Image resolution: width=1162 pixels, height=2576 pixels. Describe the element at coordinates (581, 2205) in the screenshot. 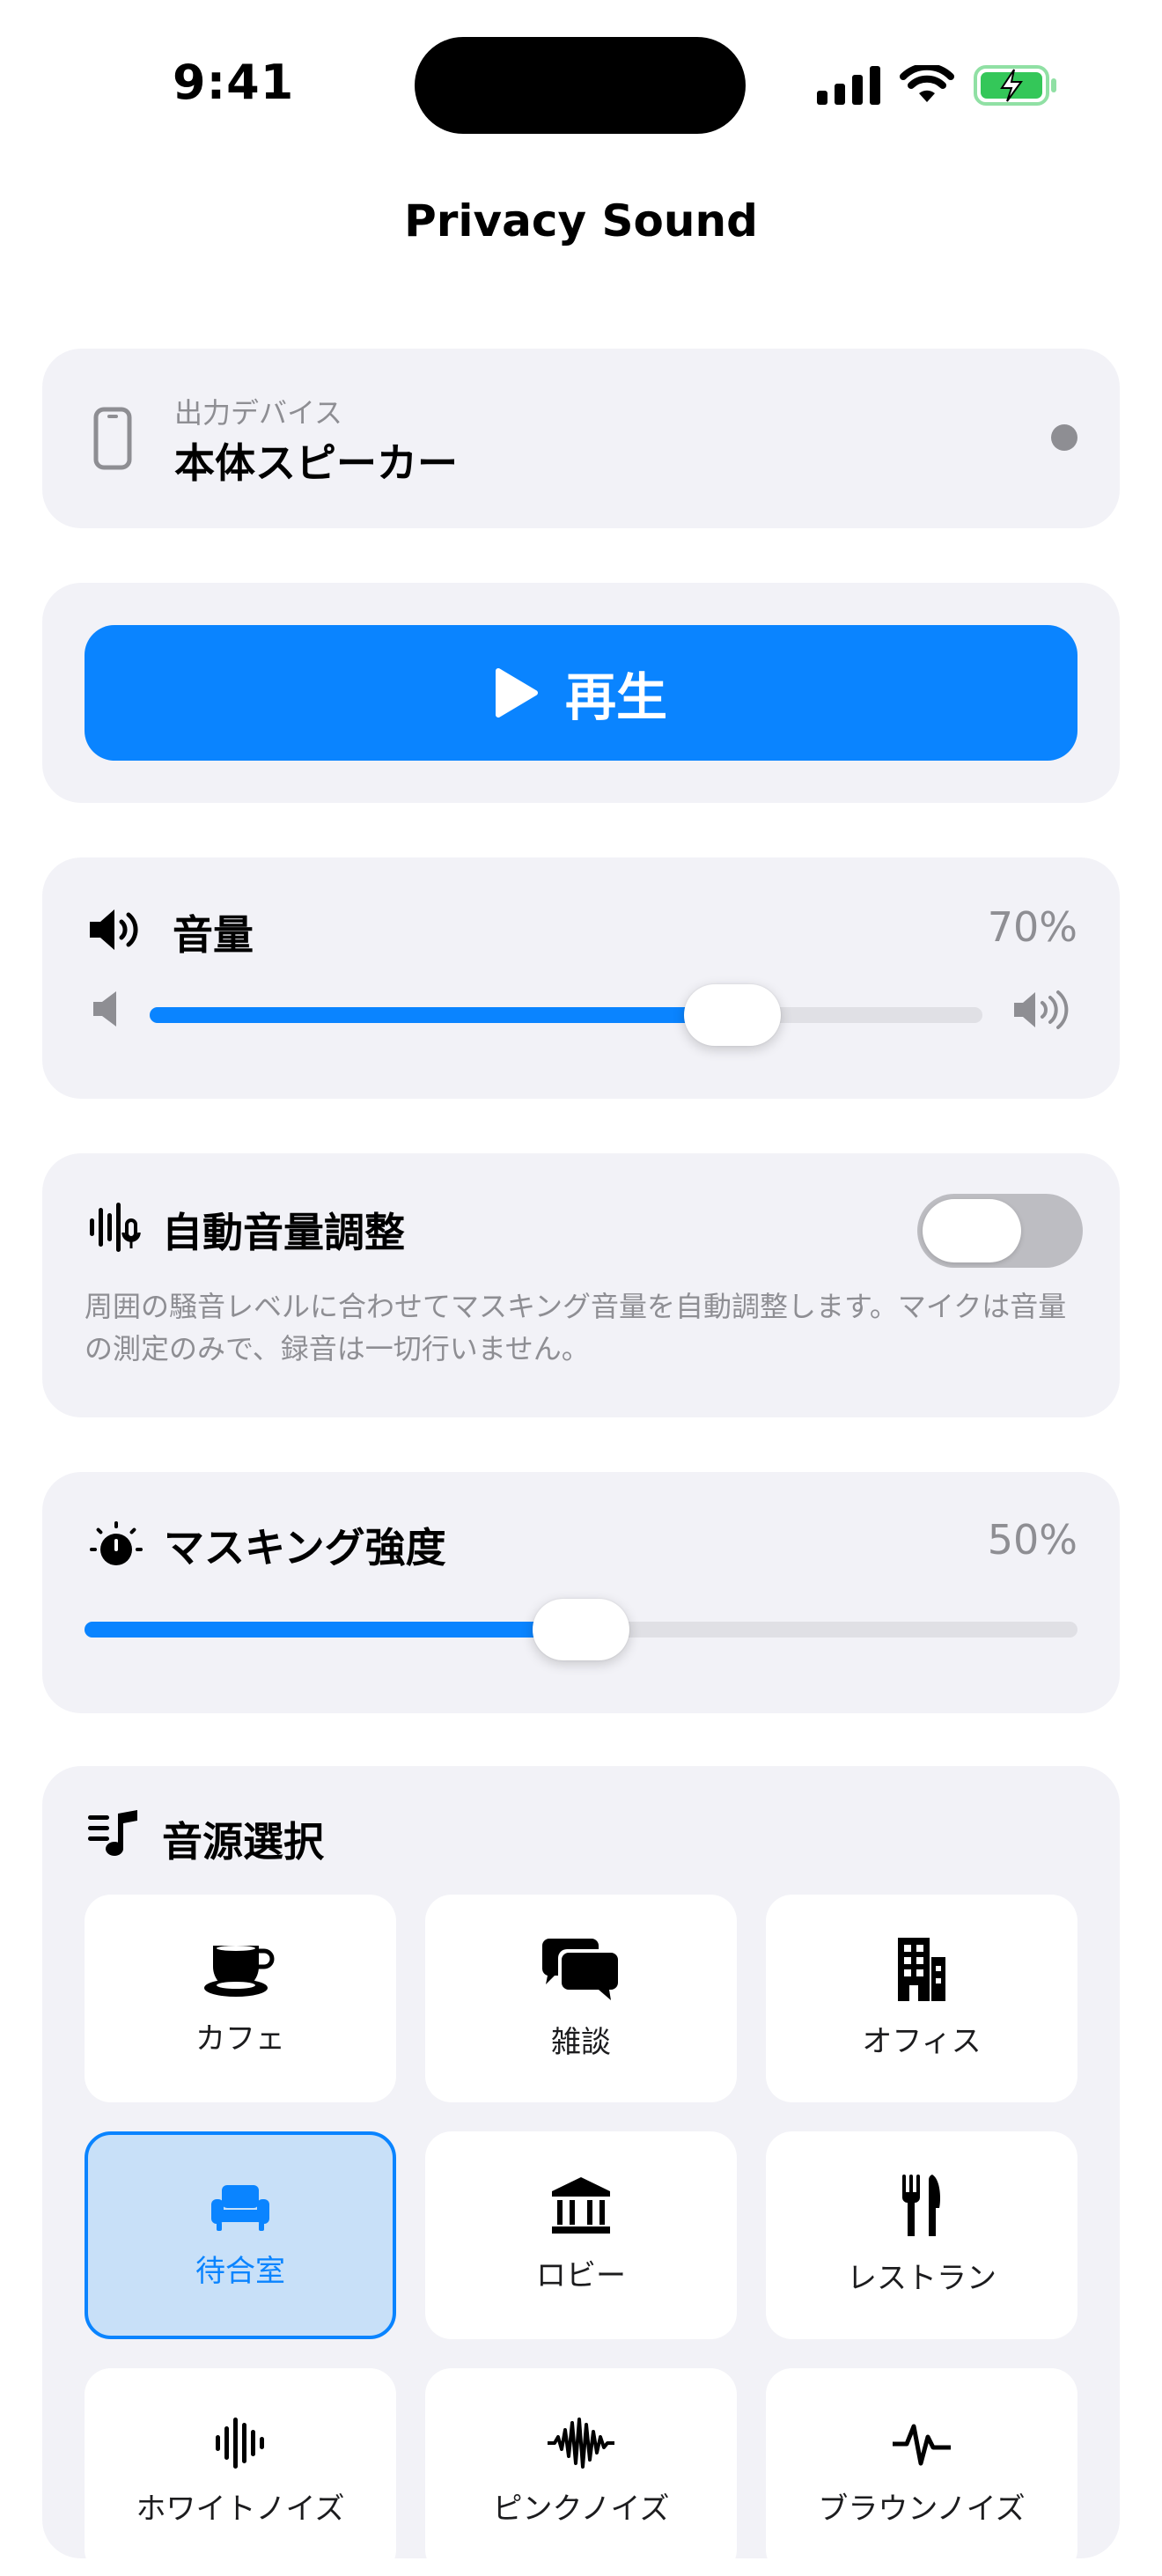

I see `bank-icon` at that location.